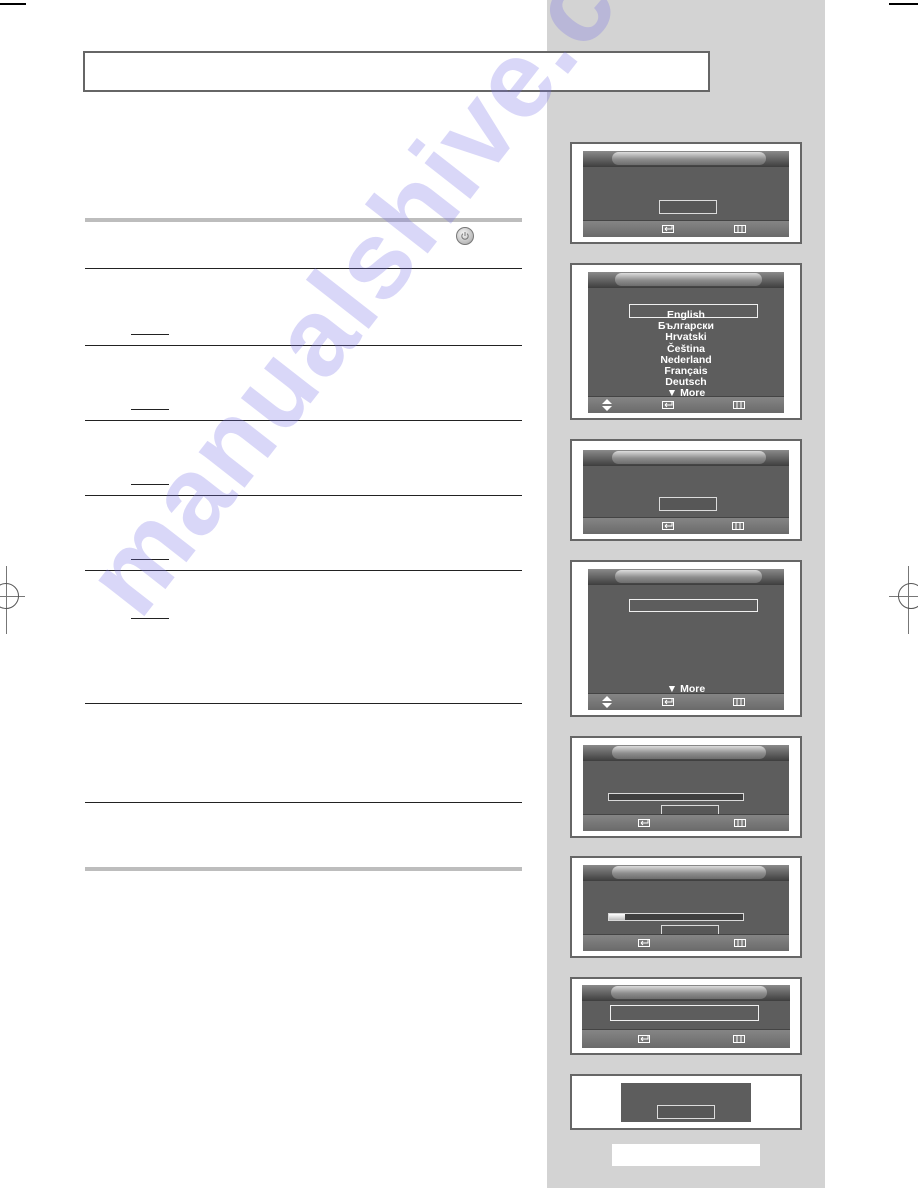  What do you see at coordinates (465, 236) in the screenshot?
I see `power-icon` at bounding box center [465, 236].